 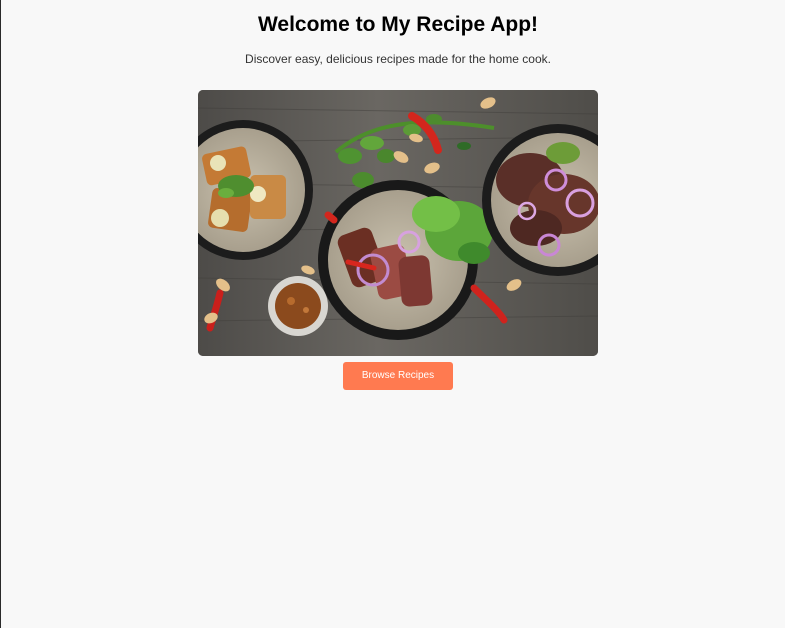 I want to click on page-title: Welcome to My Recipe App!, so click(x=398, y=24).